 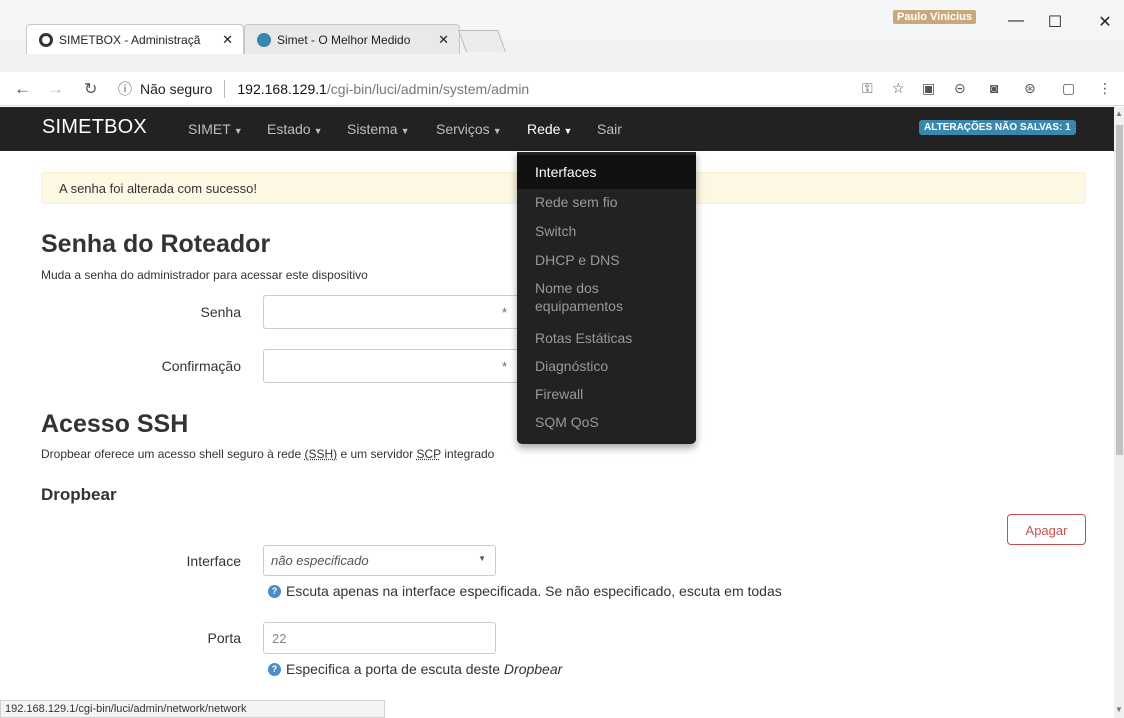 What do you see at coordinates (609, 129) in the screenshot?
I see `menu-sair: Sair` at bounding box center [609, 129].